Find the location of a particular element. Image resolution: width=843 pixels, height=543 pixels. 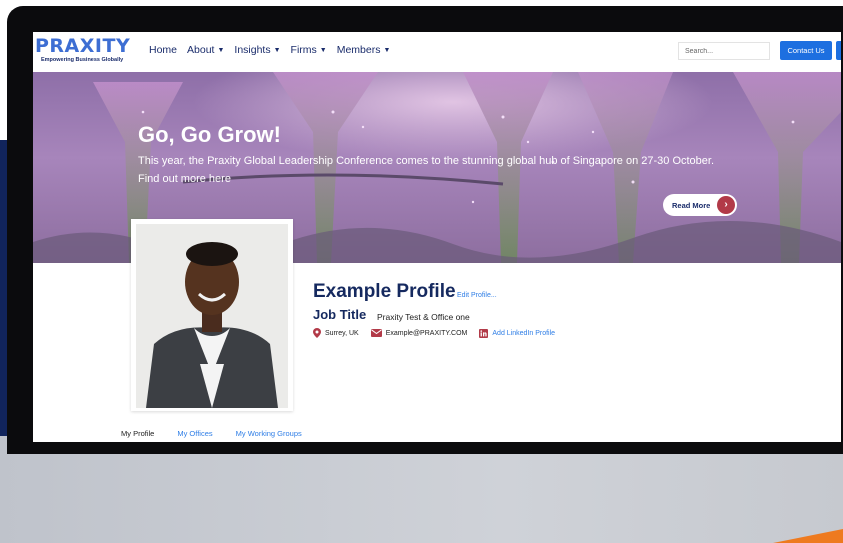

nav-item-members: Members ▼ is located at coordinates (364, 50).